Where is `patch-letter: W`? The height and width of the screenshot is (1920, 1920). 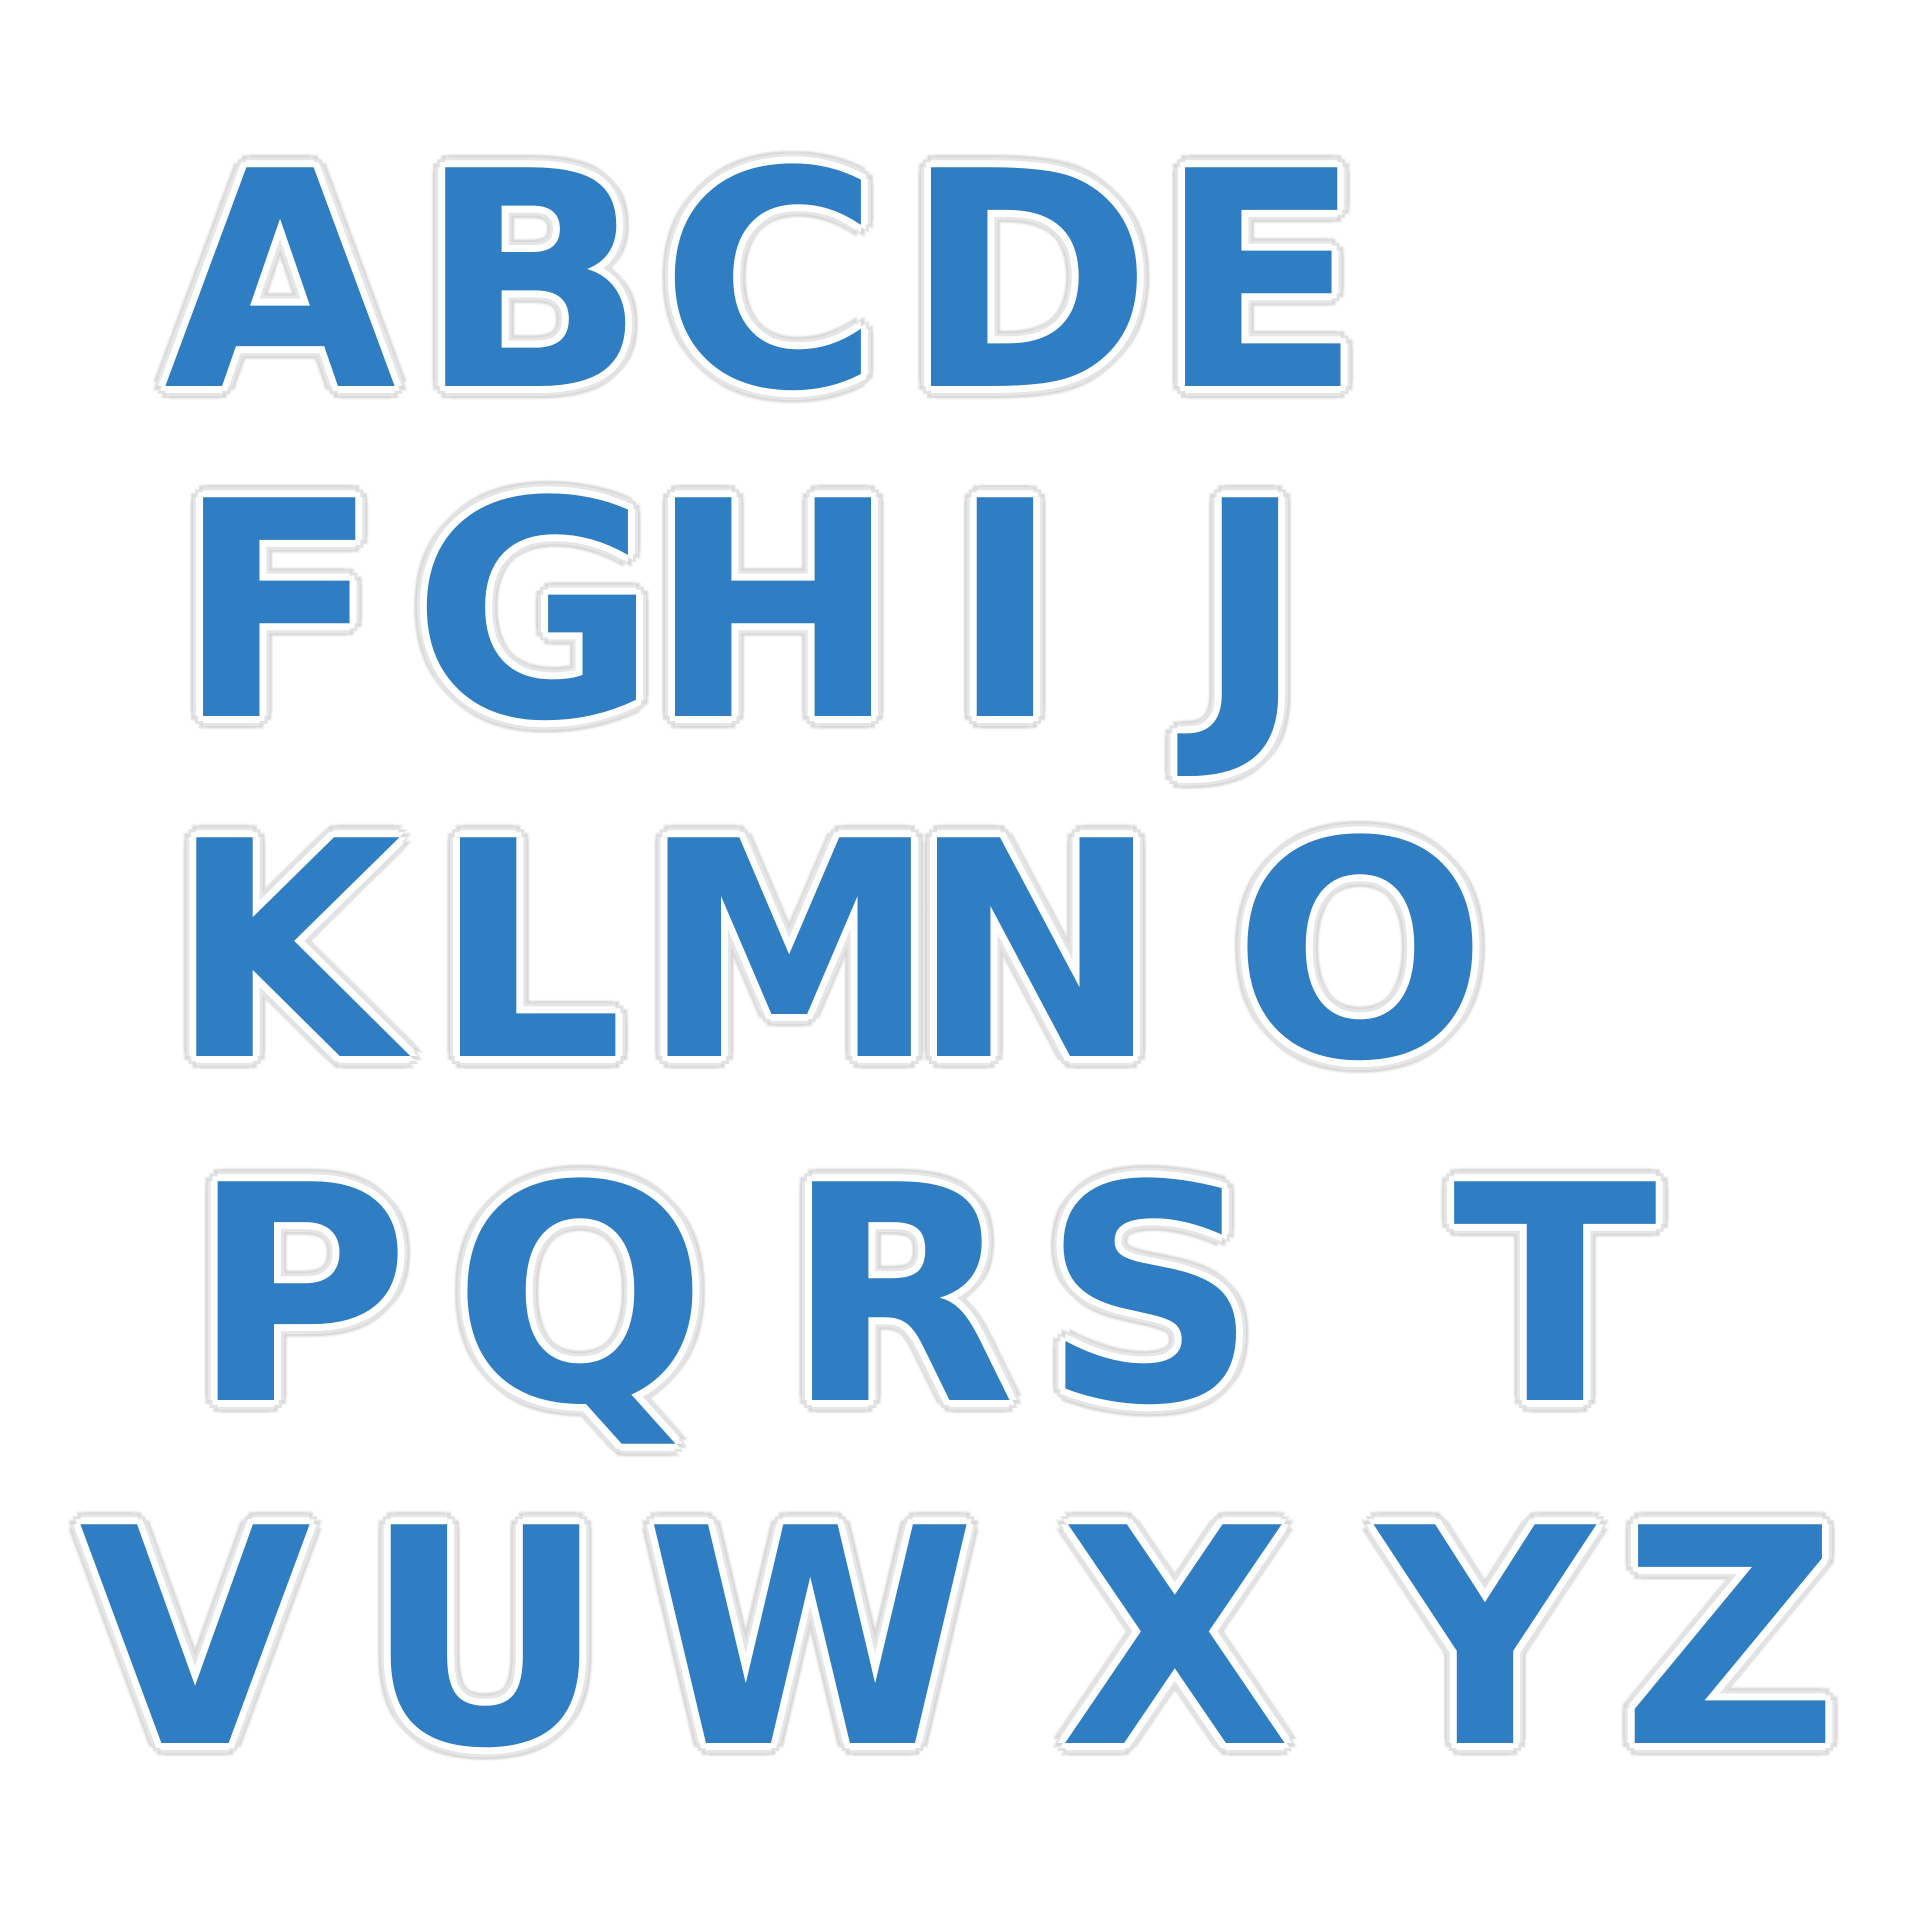 patch-letter: W is located at coordinates (811, 1639).